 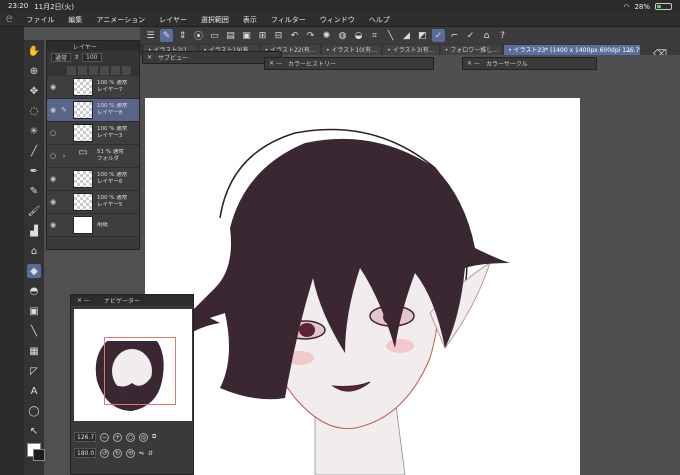 What do you see at coordinates (166, 35) in the screenshot?
I see `drawing-mode-icon: ✎` at bounding box center [166, 35].